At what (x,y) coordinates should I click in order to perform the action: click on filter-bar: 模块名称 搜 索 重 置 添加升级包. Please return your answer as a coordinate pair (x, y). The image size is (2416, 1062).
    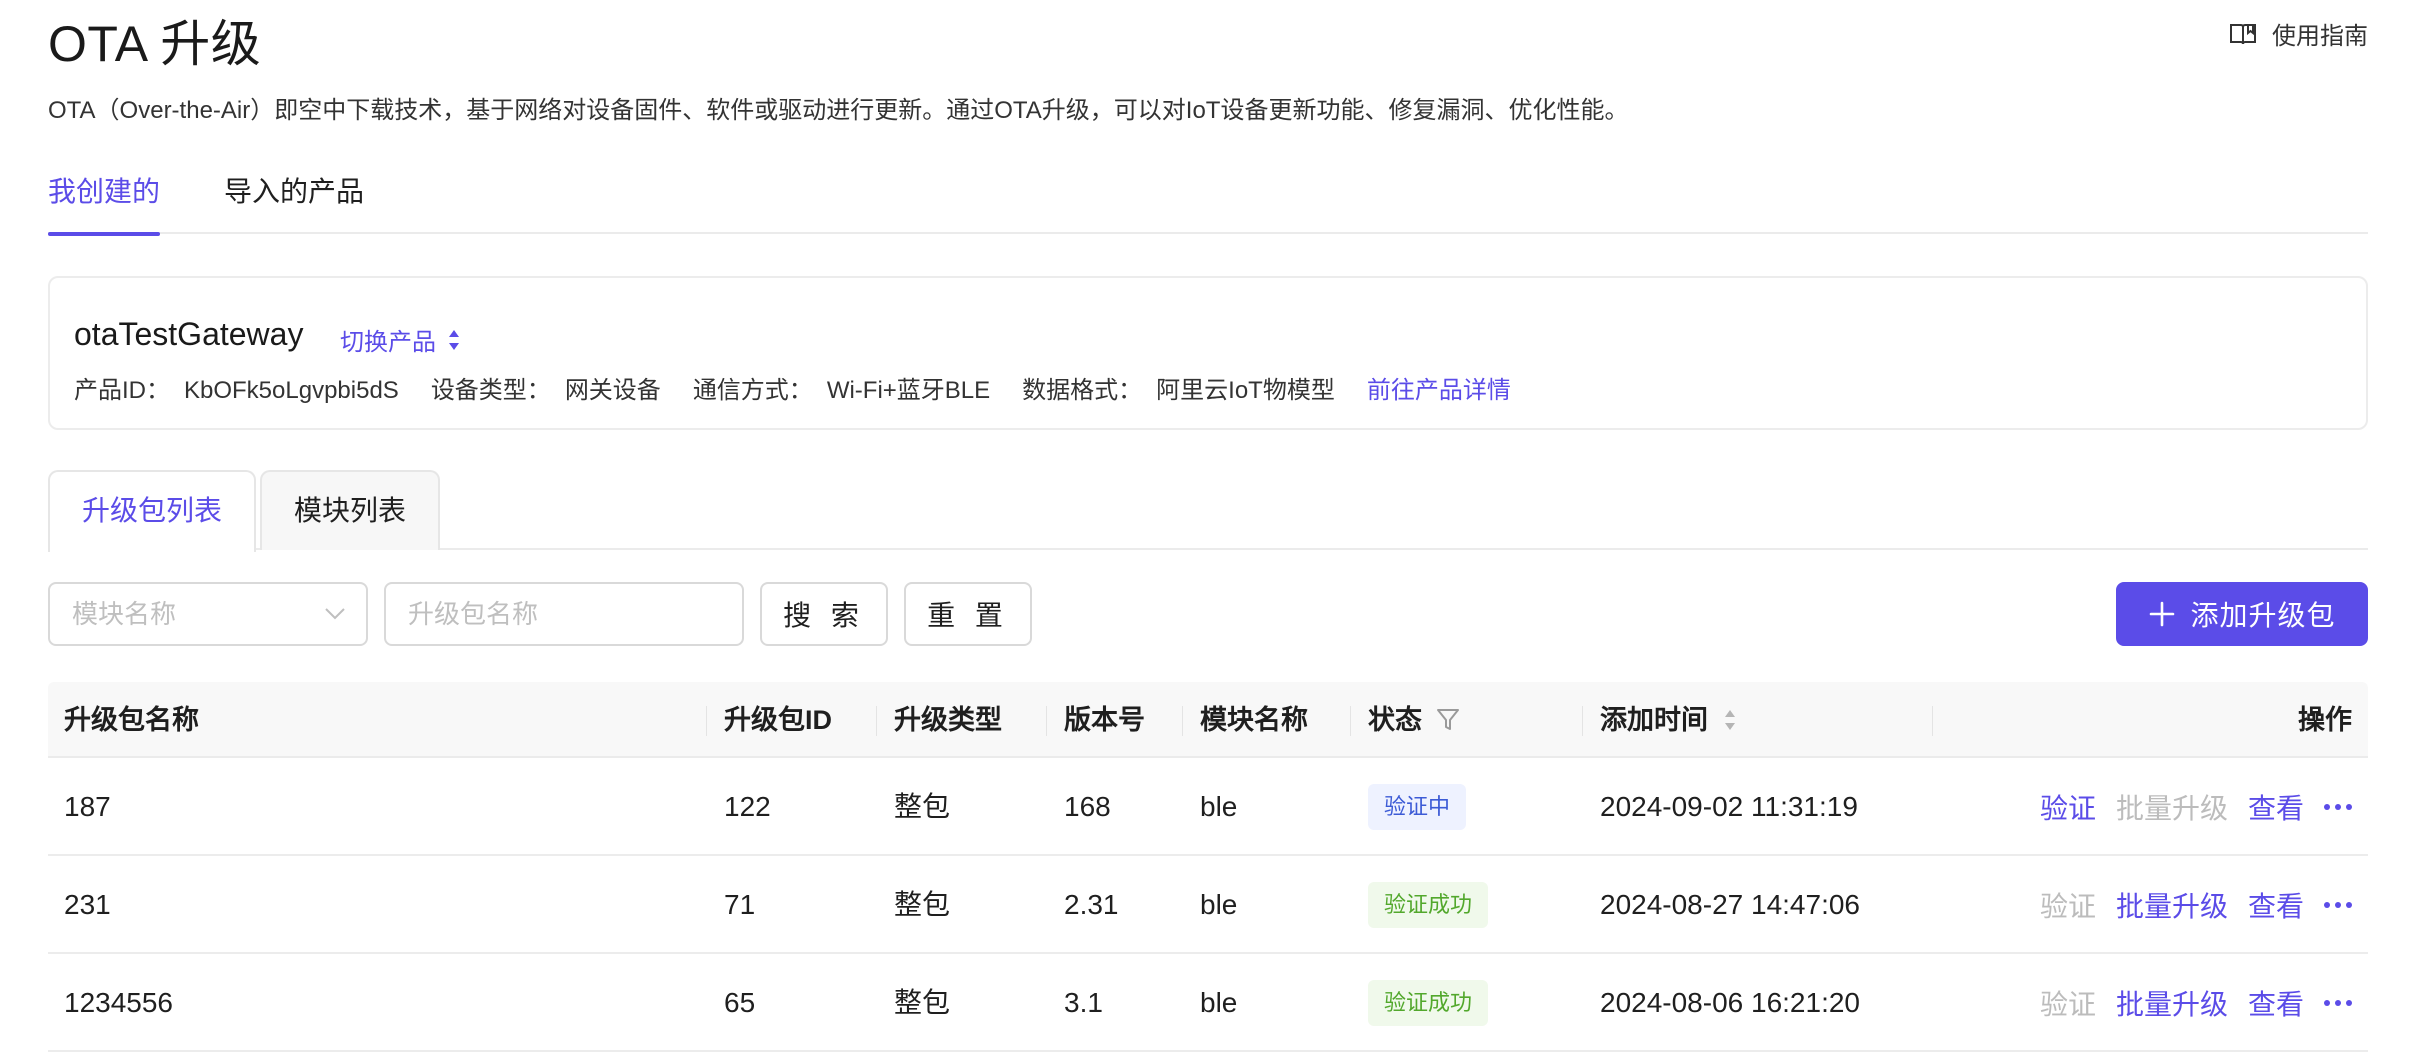
    Looking at the image, I should click on (1208, 614).